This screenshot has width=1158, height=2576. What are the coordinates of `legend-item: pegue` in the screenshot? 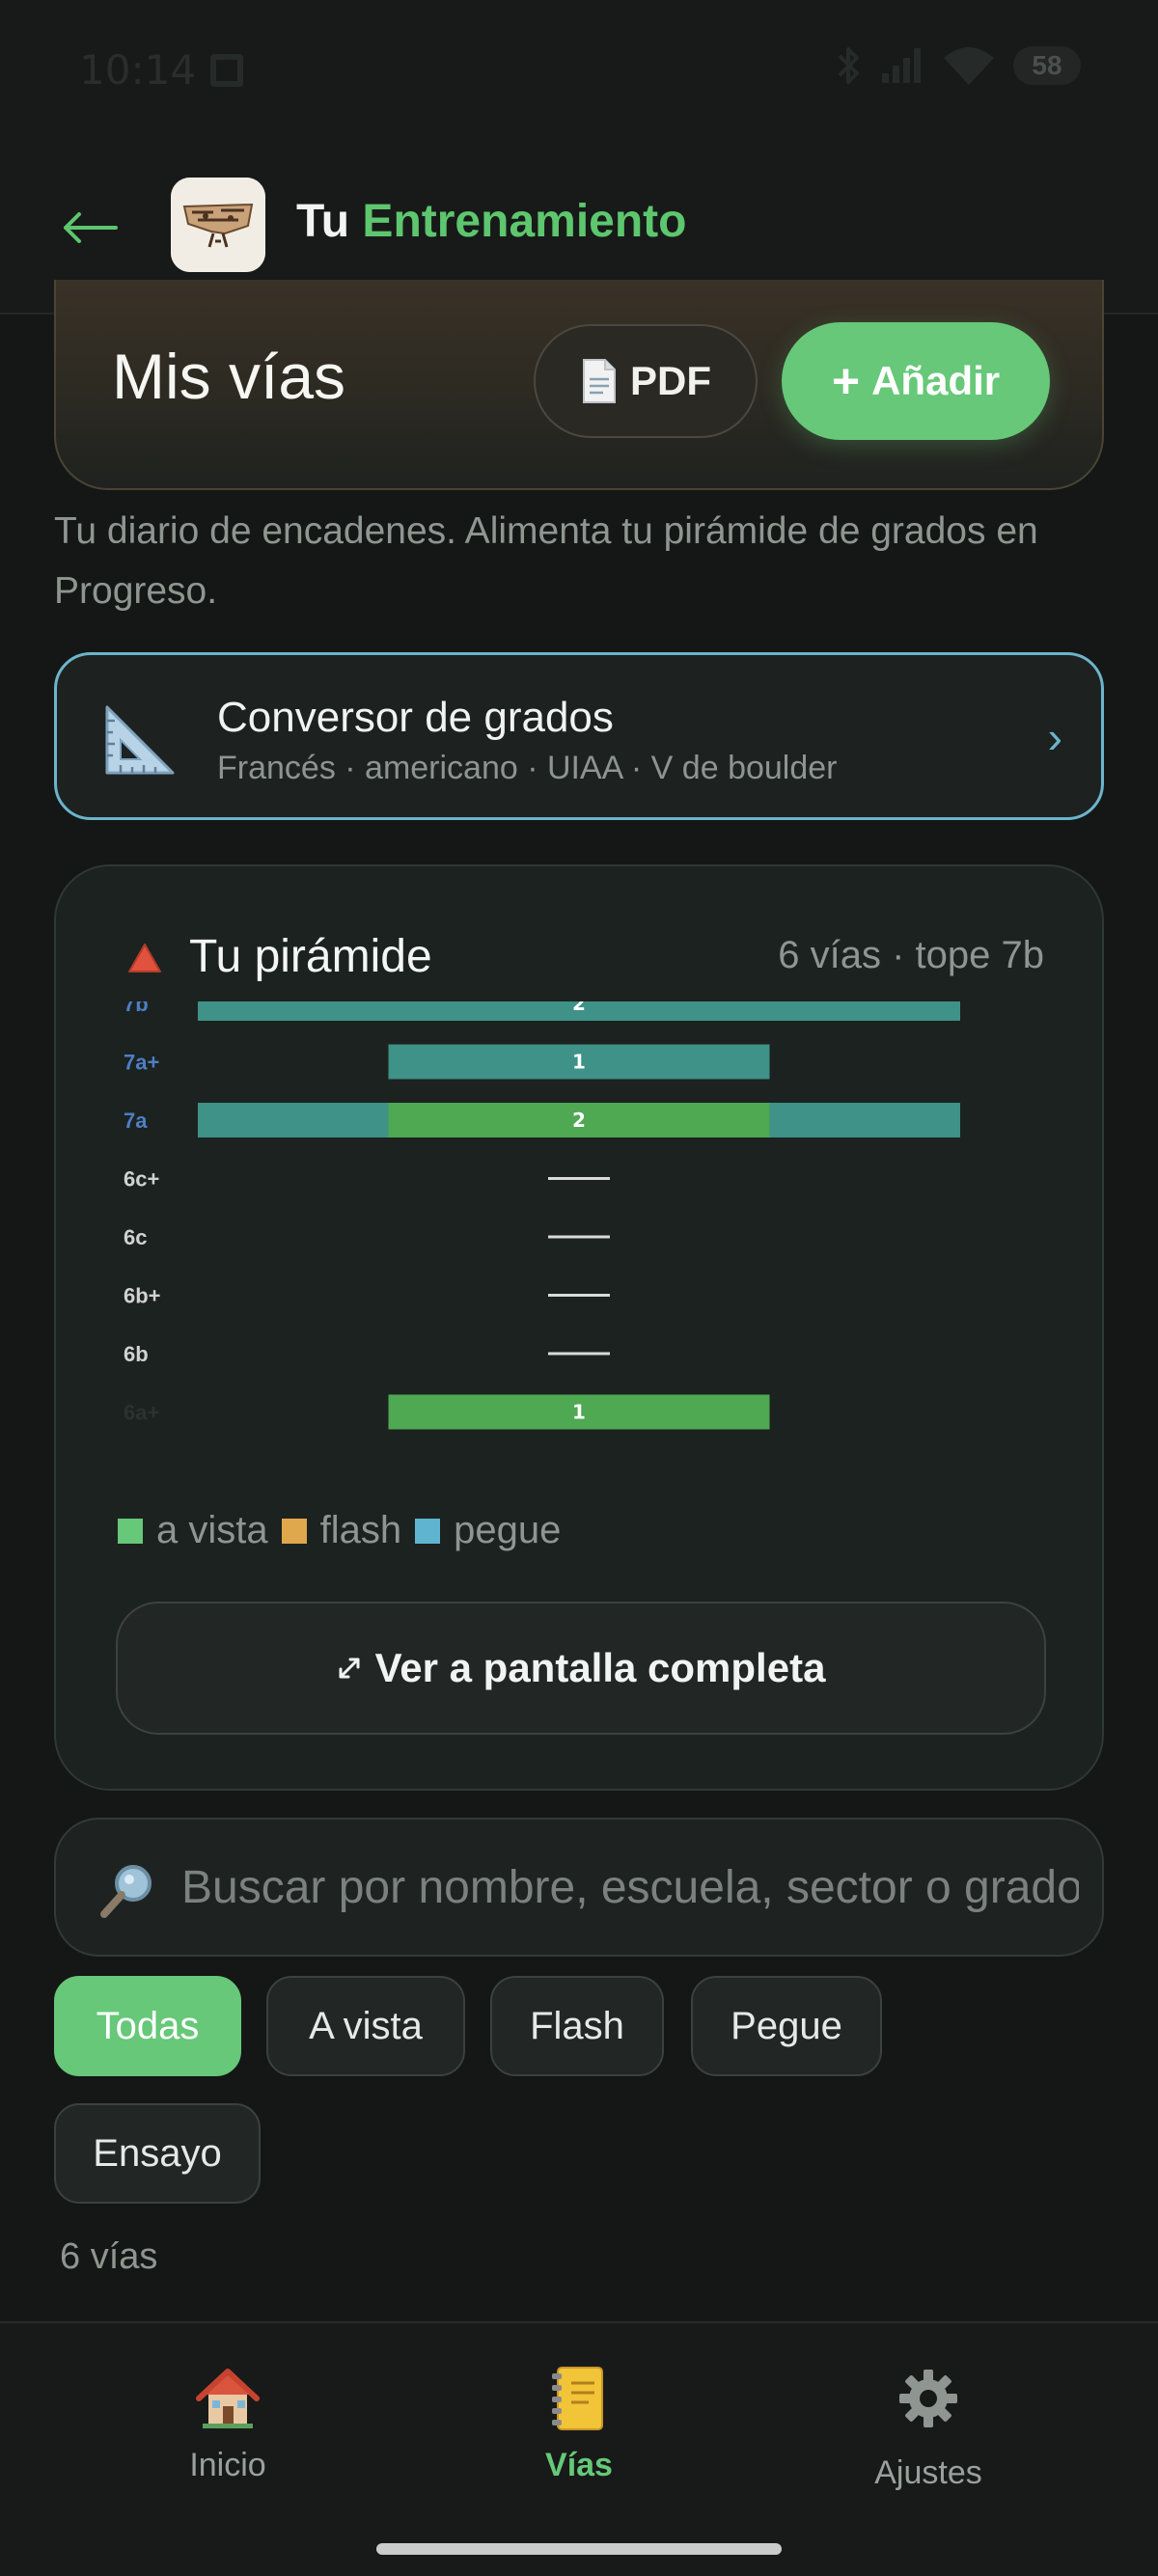 It's located at (488, 1530).